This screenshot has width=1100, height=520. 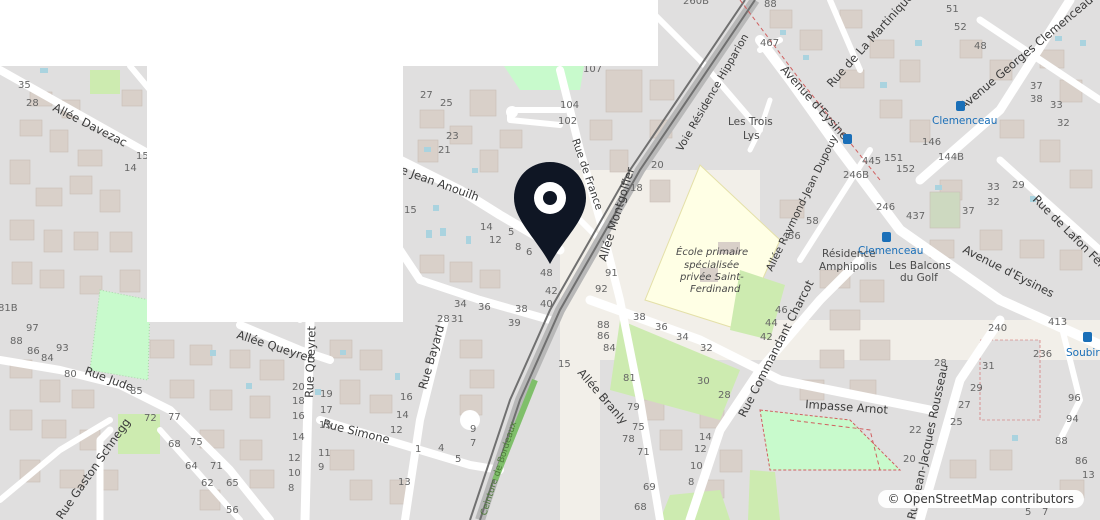 I want to click on house-number: 52, so click(x=960, y=27).